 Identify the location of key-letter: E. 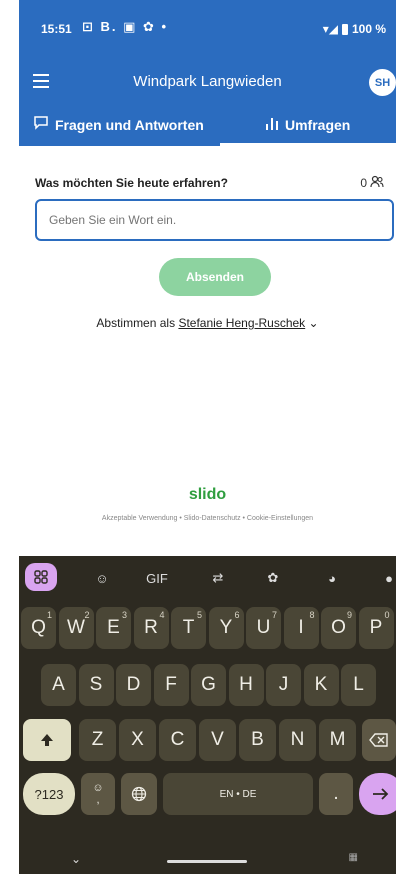
(113, 627).